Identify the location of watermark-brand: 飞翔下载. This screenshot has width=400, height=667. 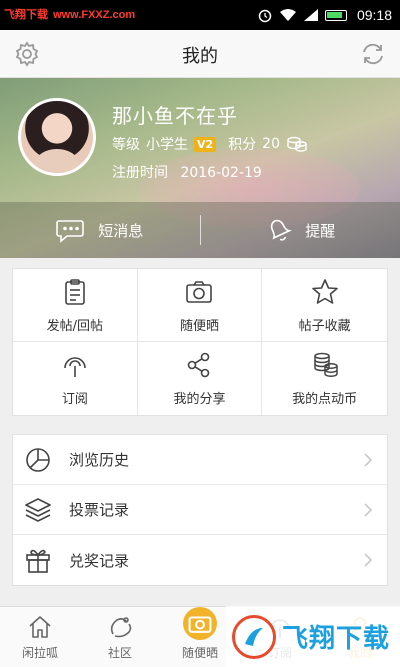
(336, 638).